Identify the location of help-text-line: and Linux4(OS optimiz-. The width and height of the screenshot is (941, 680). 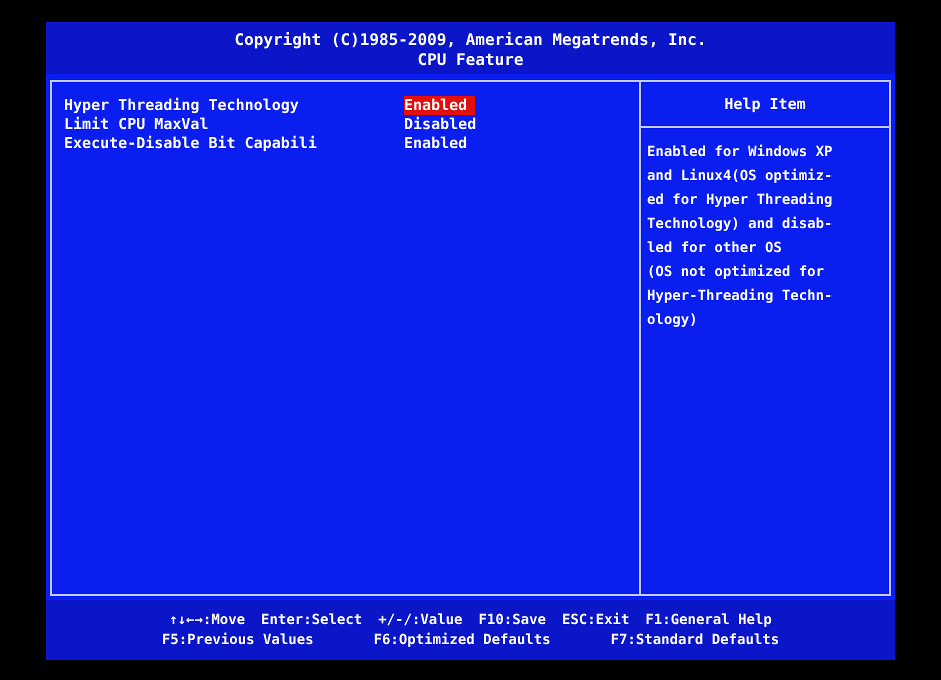
(740, 176).